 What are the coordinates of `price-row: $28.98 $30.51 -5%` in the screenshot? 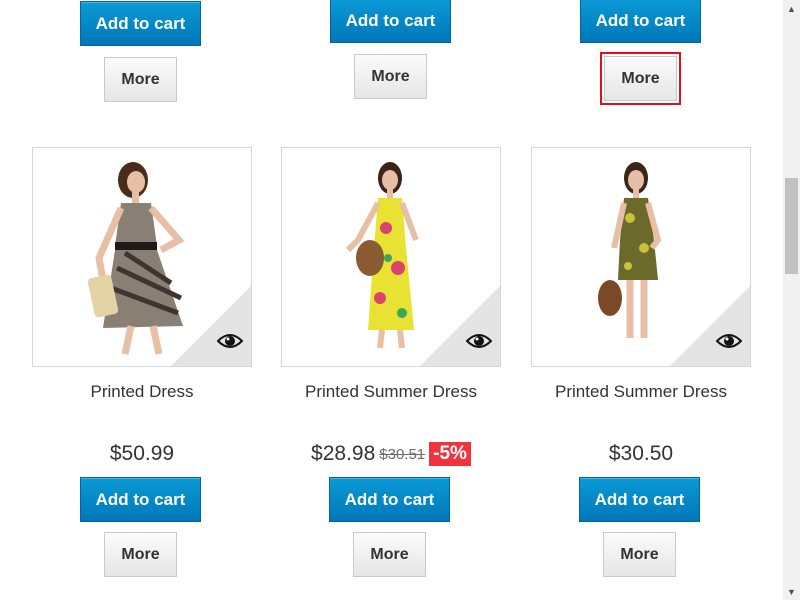 It's located at (391, 454).